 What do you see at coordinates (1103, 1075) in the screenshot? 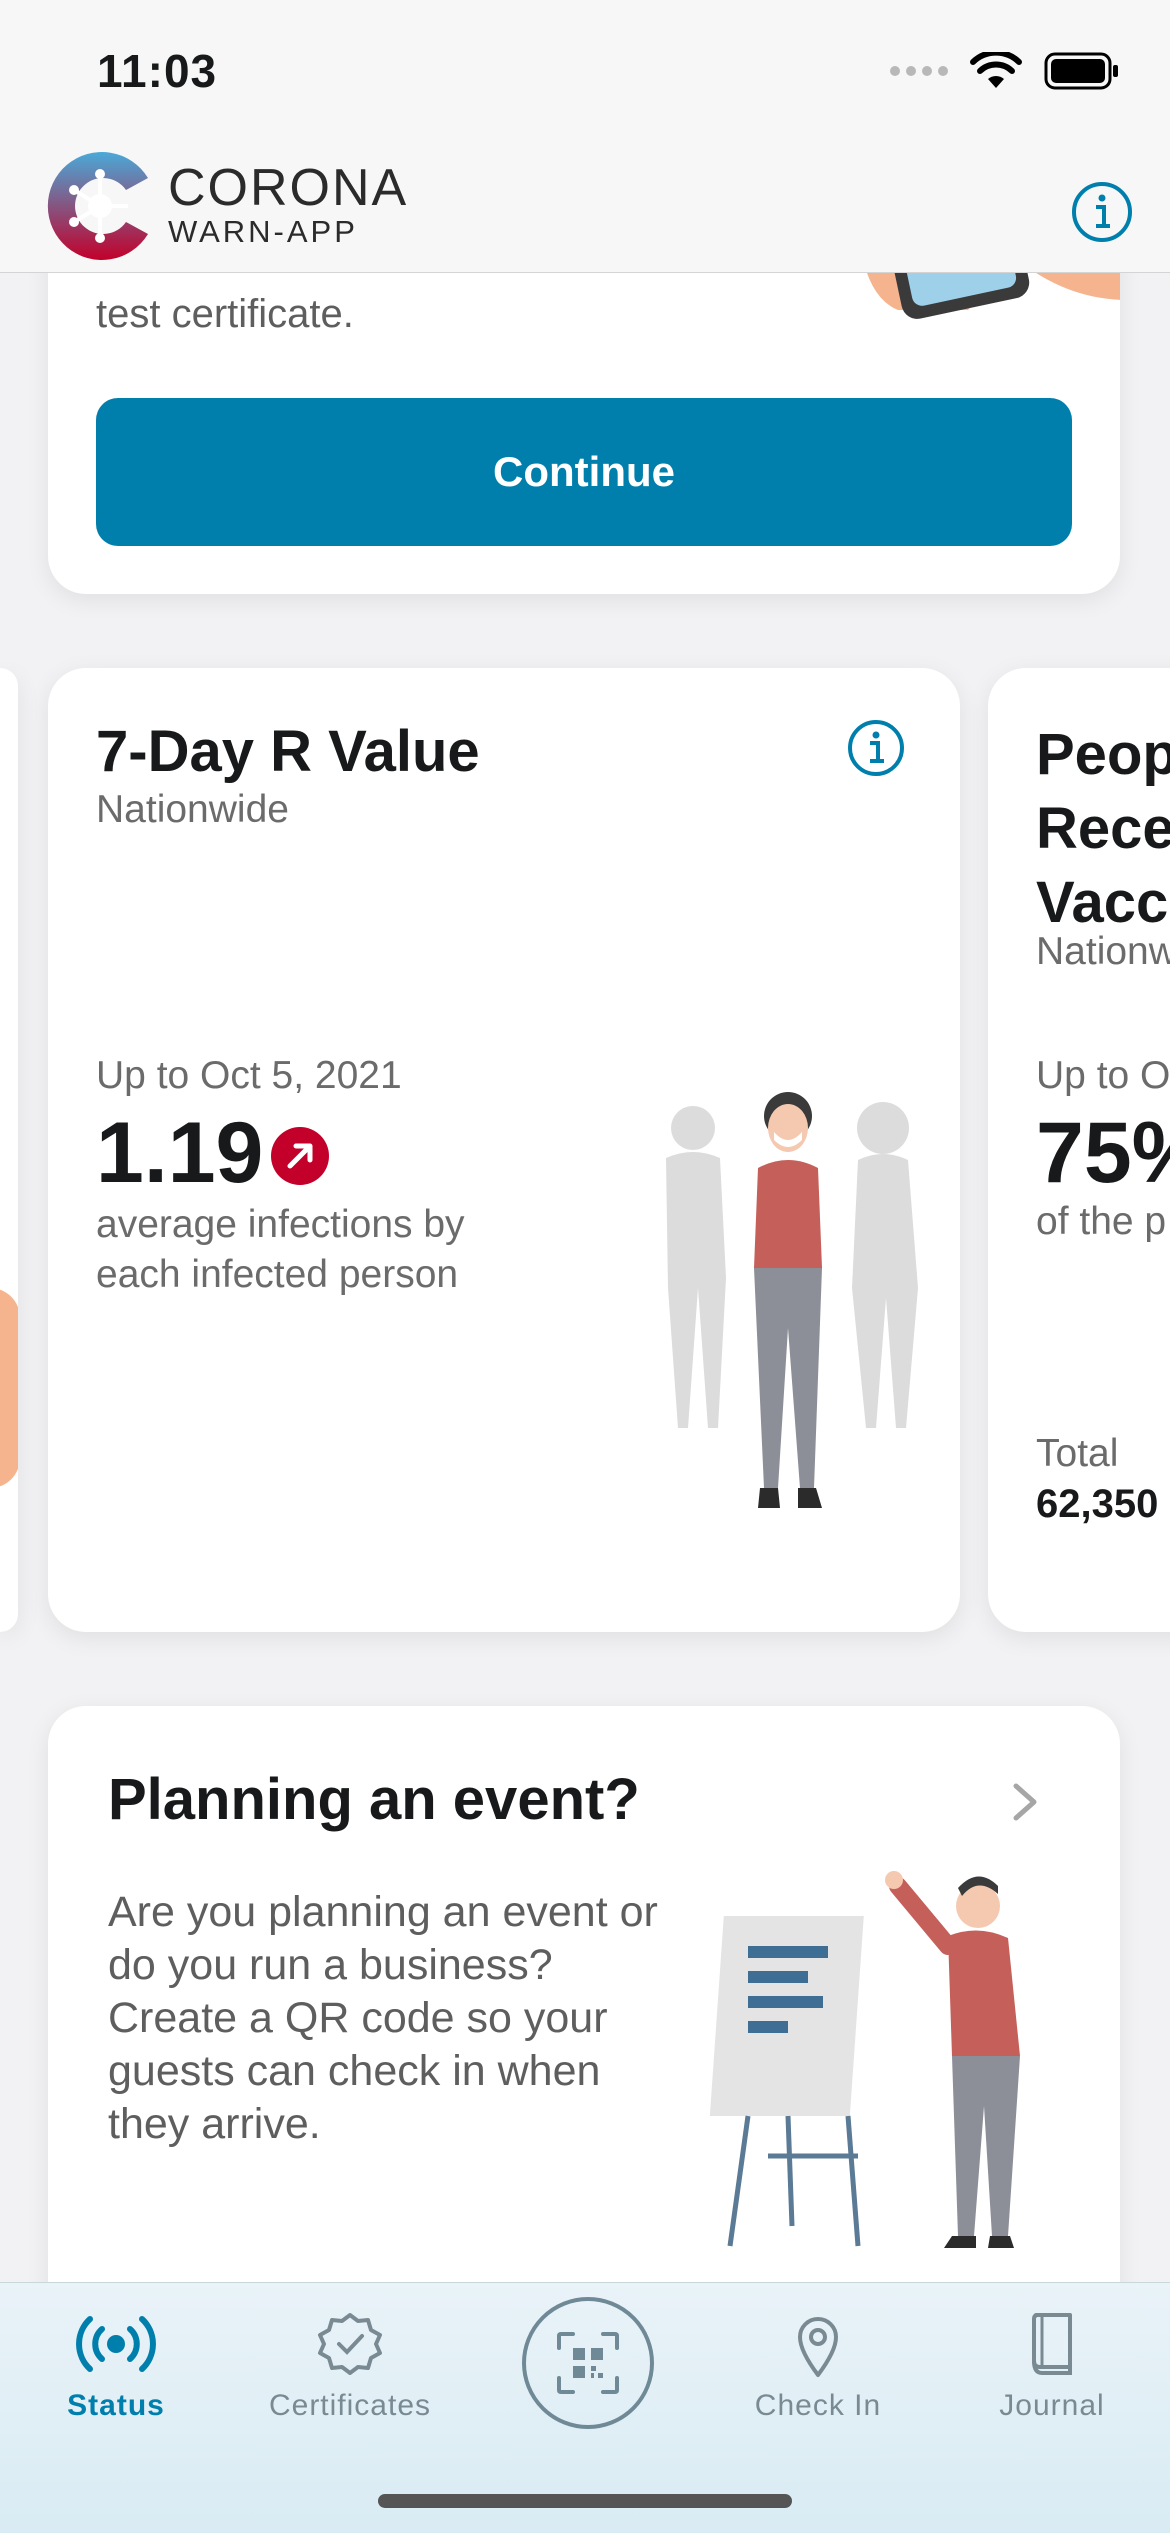
I see `stat-date: Up to O` at bounding box center [1103, 1075].